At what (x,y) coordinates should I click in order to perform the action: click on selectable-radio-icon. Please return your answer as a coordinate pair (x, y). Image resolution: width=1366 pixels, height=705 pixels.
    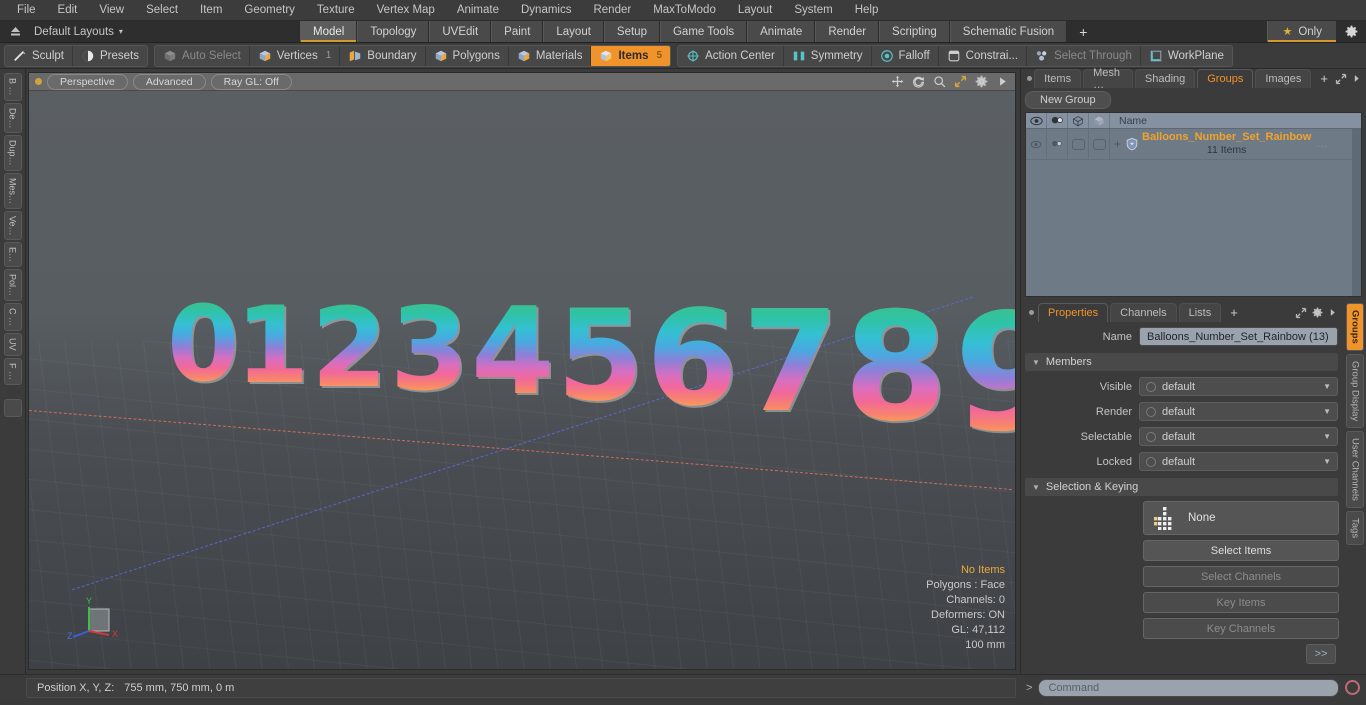
    Looking at the image, I should click on (1151, 436).